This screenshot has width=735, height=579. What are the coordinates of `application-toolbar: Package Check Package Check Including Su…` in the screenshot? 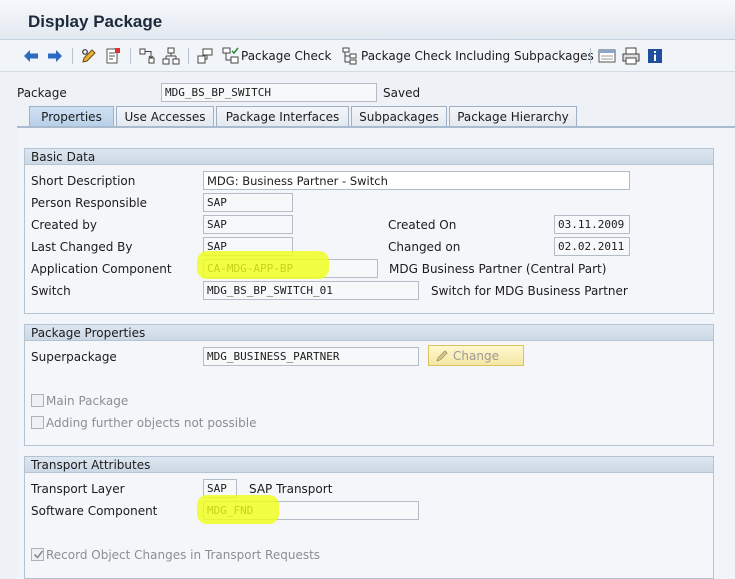 It's located at (367, 56).